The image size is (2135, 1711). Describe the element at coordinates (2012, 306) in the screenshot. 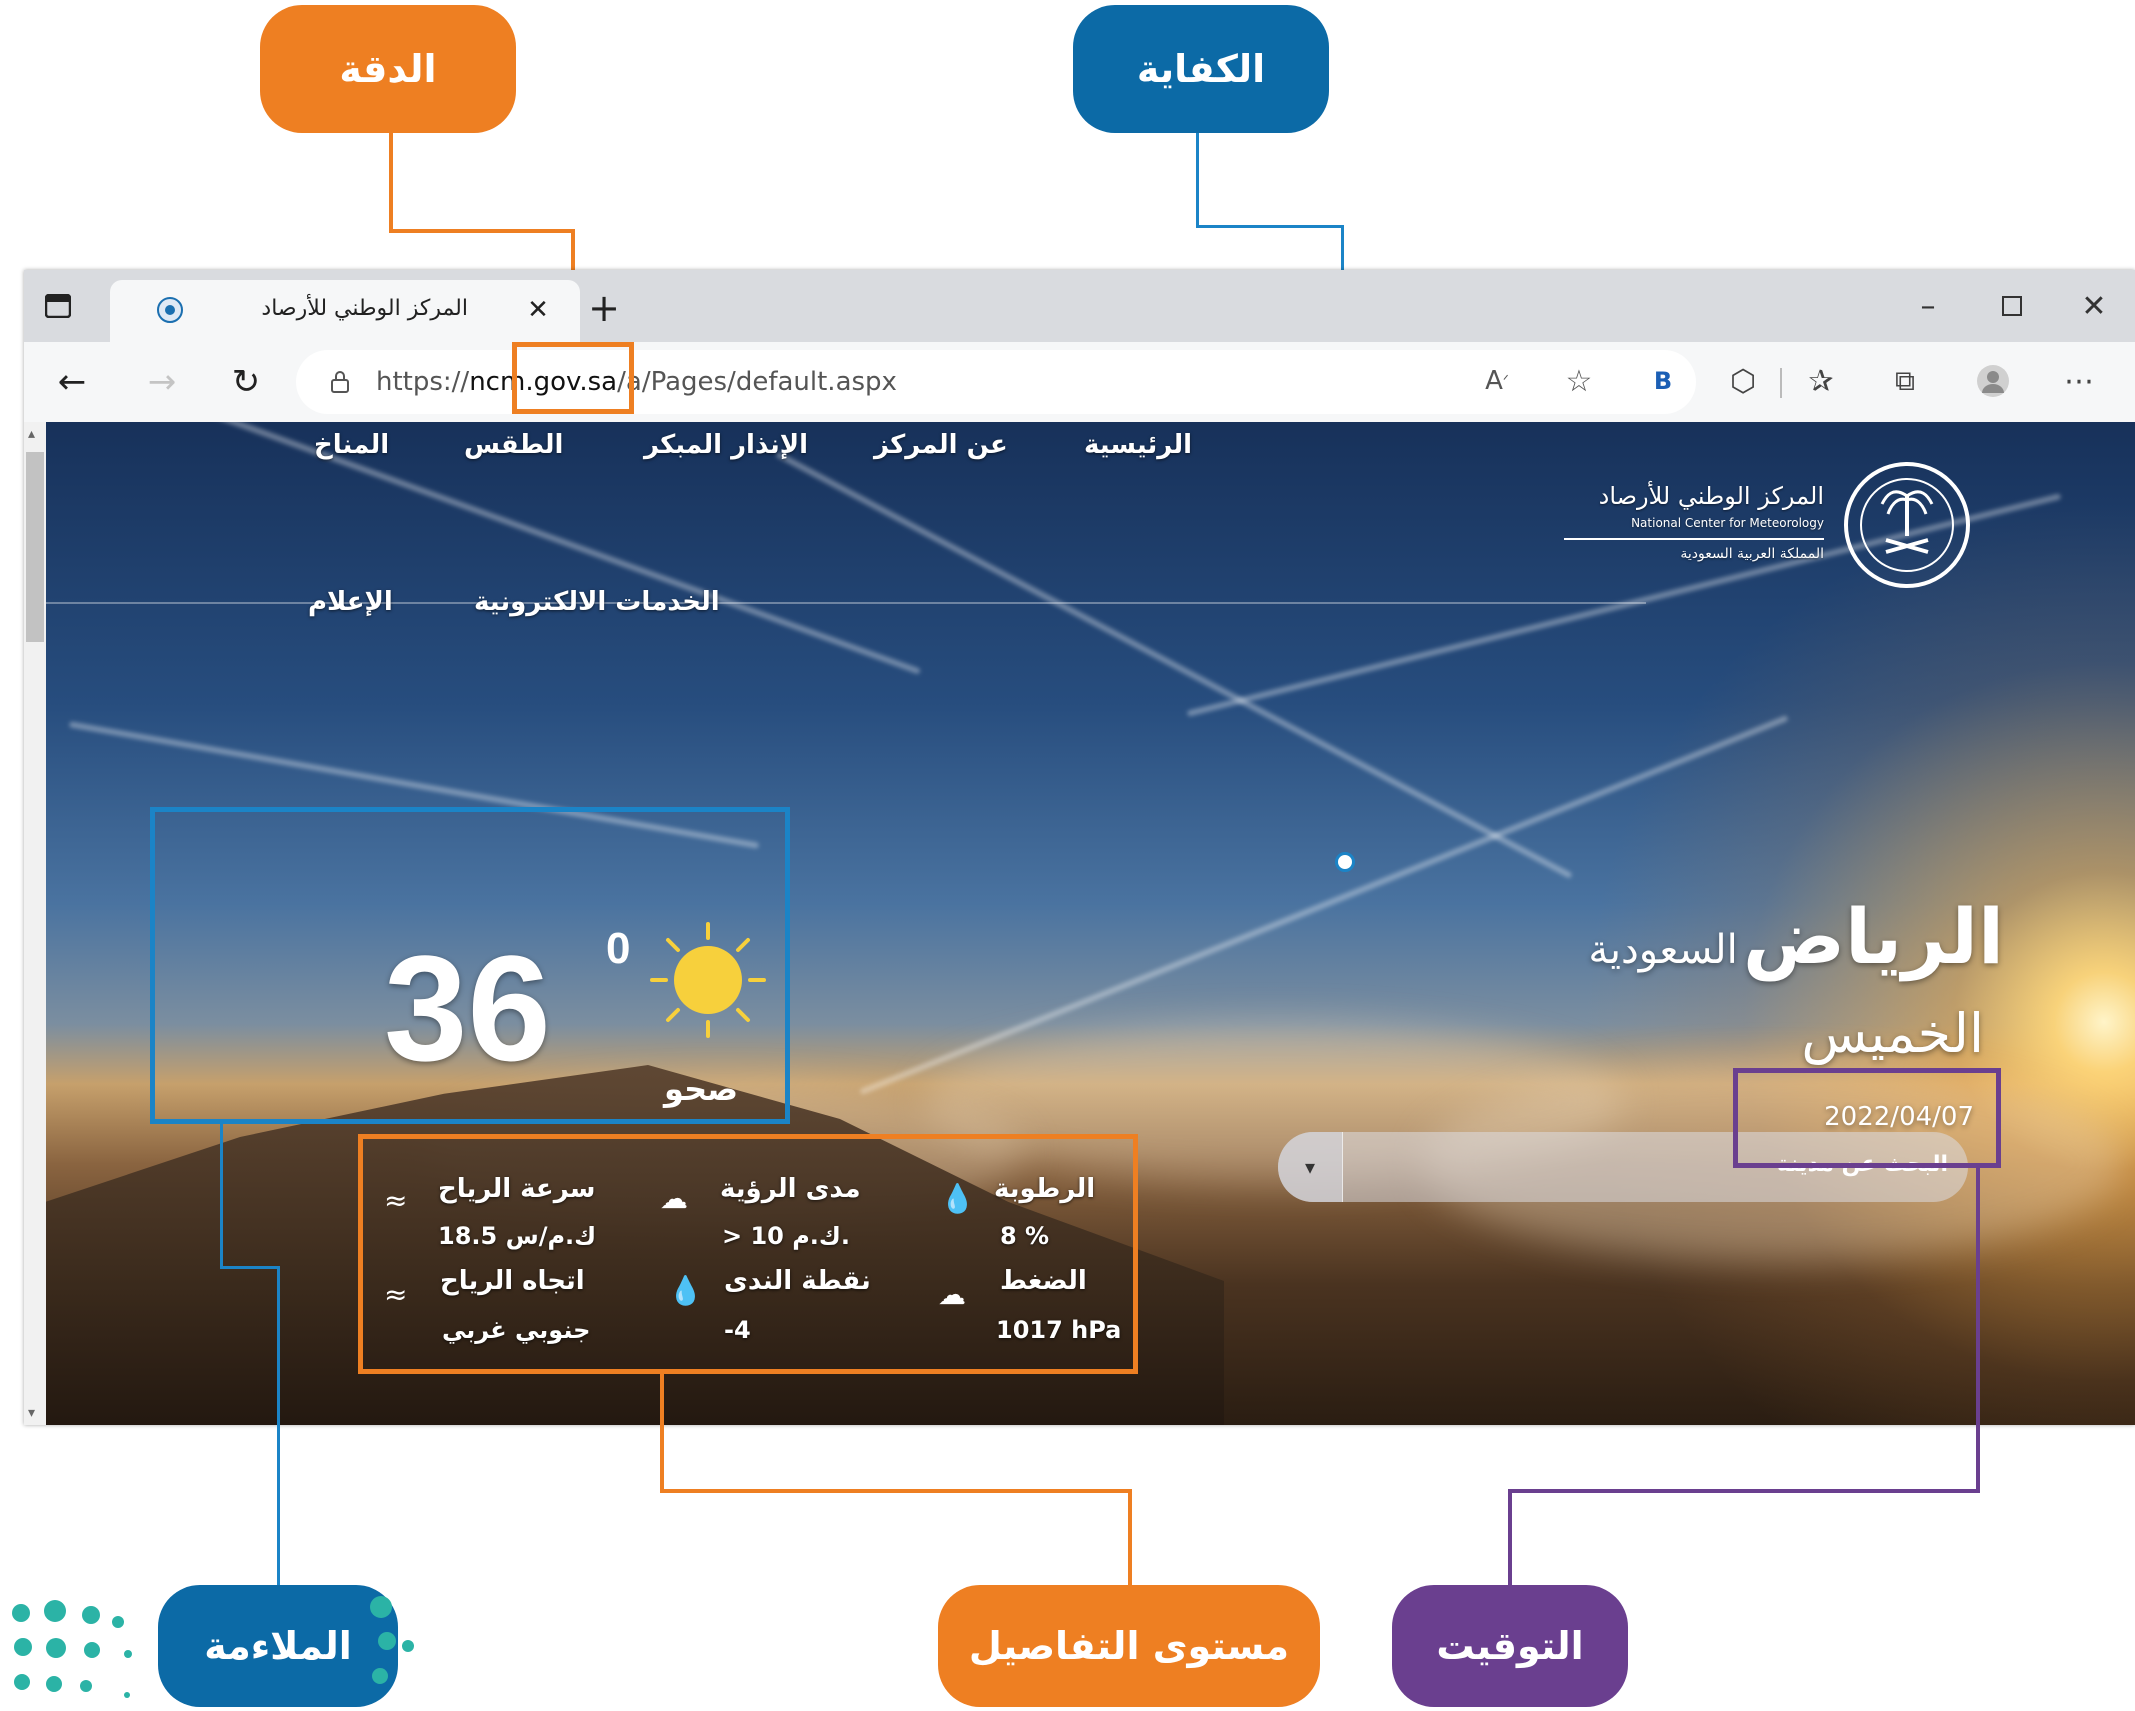

I see `maximize-icon` at that location.